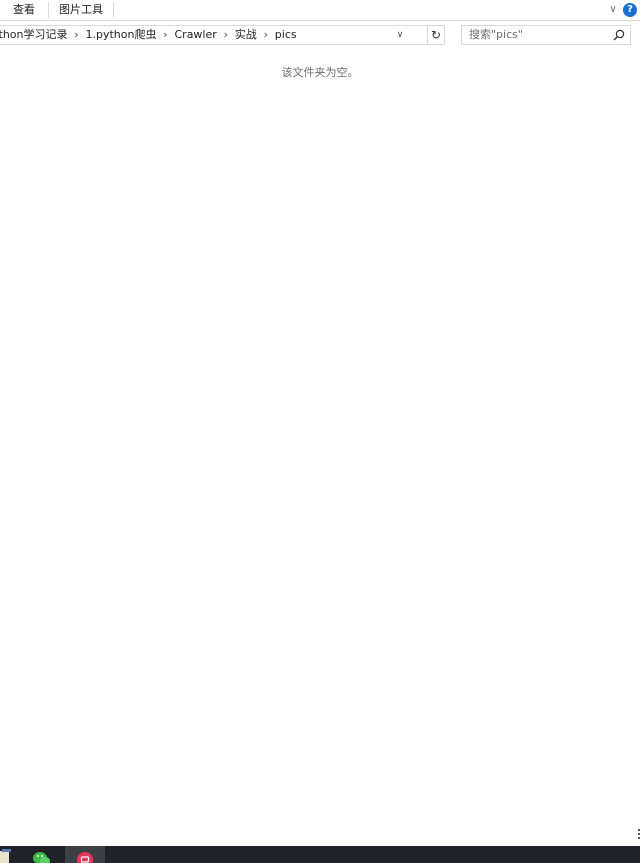 Image resolution: width=640 pixels, height=863 pixels. What do you see at coordinates (320, 72) in the screenshot?
I see `empty-folder-message: 该文件夹为空。` at bounding box center [320, 72].